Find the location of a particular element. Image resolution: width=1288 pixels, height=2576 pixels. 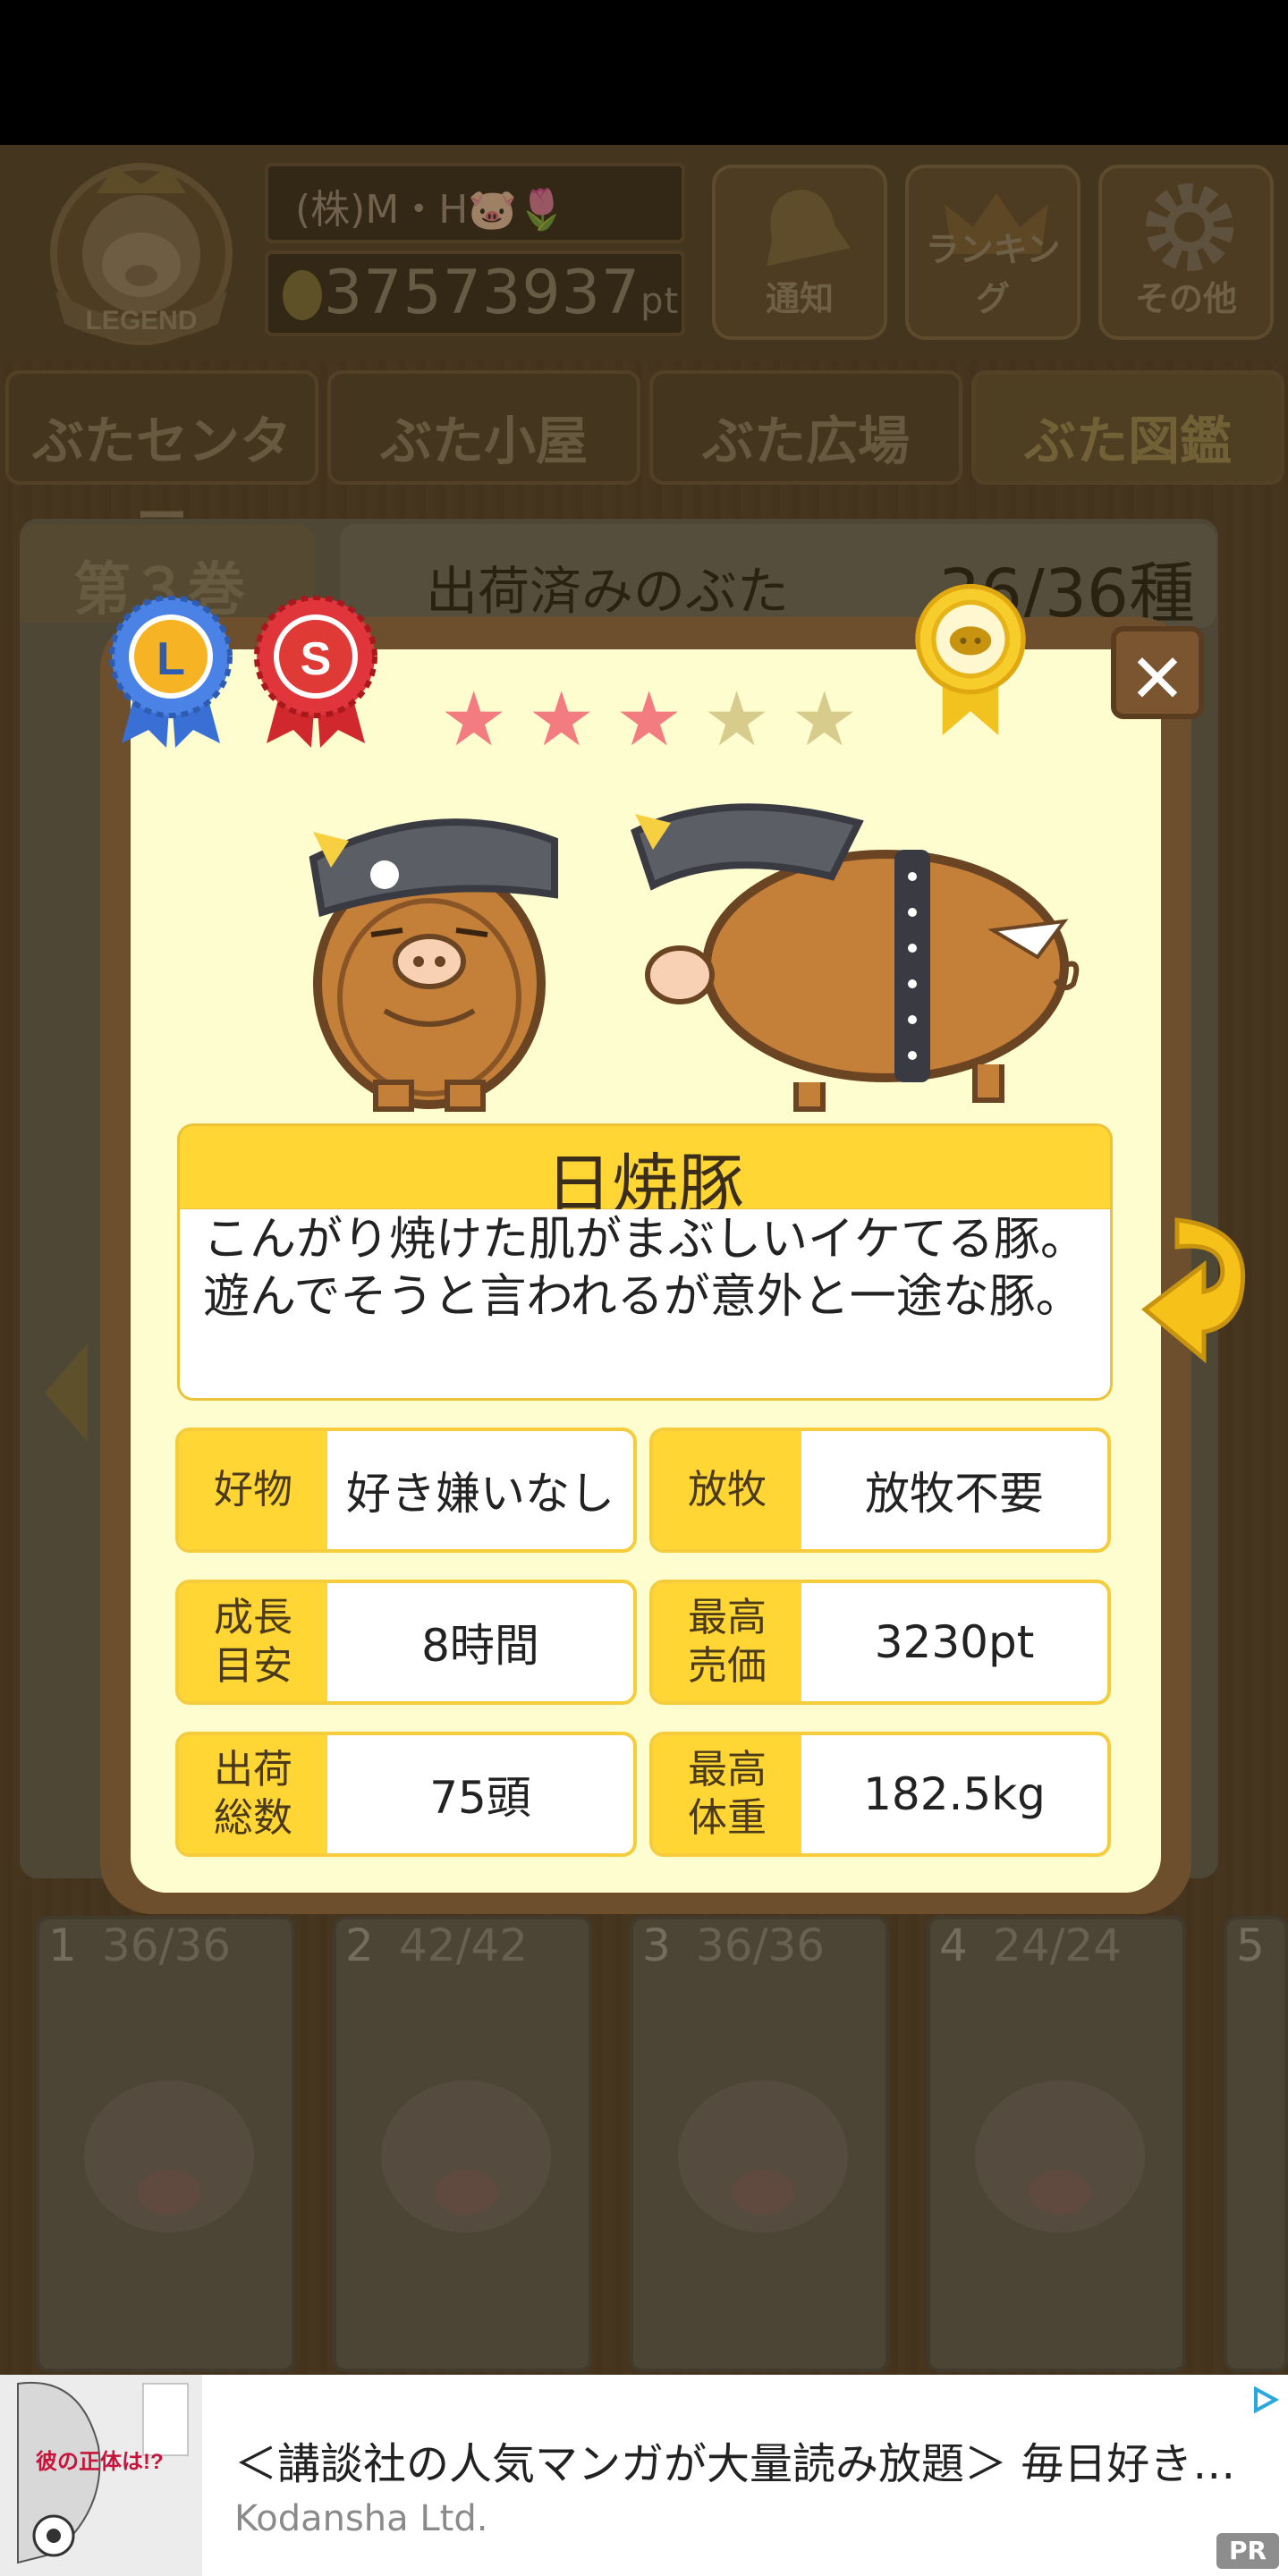

stat-key: 最高 売価 is located at coordinates (727, 1642).